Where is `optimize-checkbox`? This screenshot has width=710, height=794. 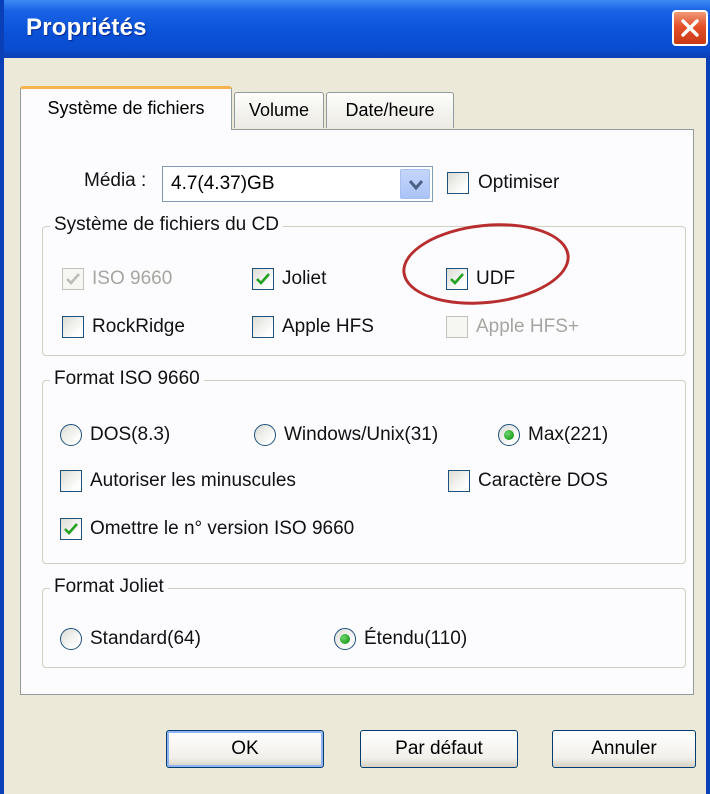
optimize-checkbox is located at coordinates (458, 183).